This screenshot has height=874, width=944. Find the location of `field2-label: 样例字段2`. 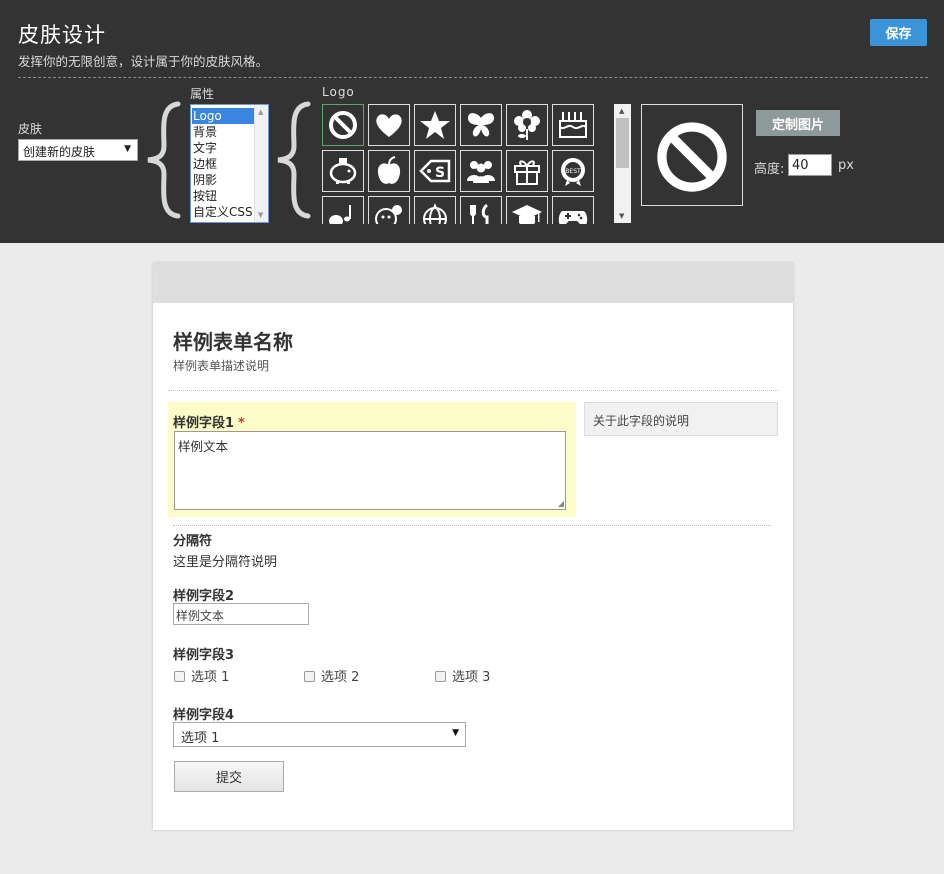

field2-label: 样例字段2 is located at coordinates (204, 596).